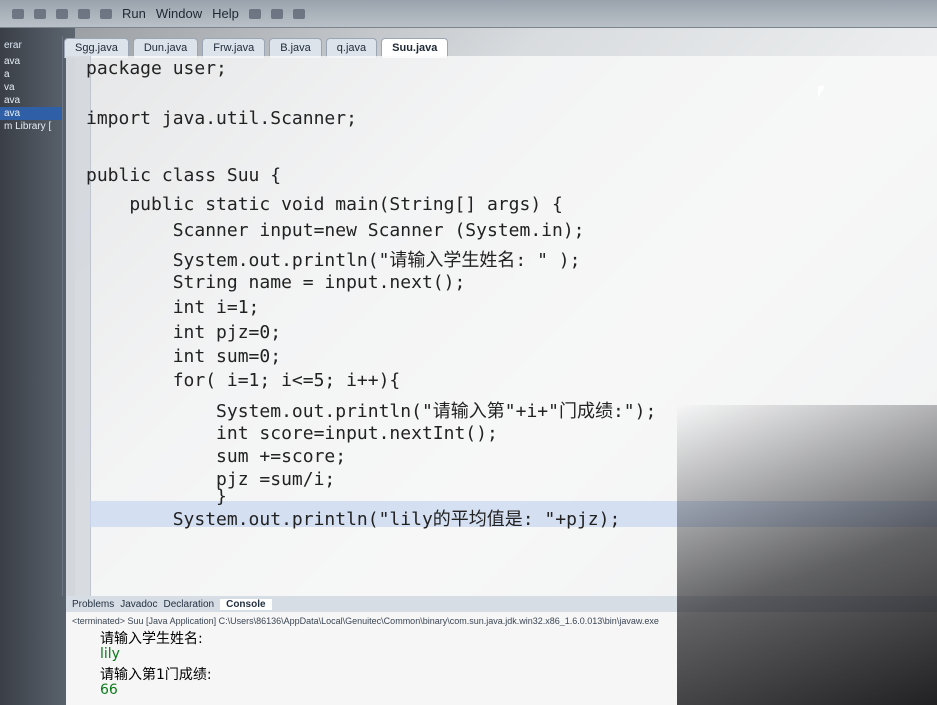 Image resolution: width=937 pixels, height=705 pixels. I want to click on package-explorer-title: erar, so click(13, 45).